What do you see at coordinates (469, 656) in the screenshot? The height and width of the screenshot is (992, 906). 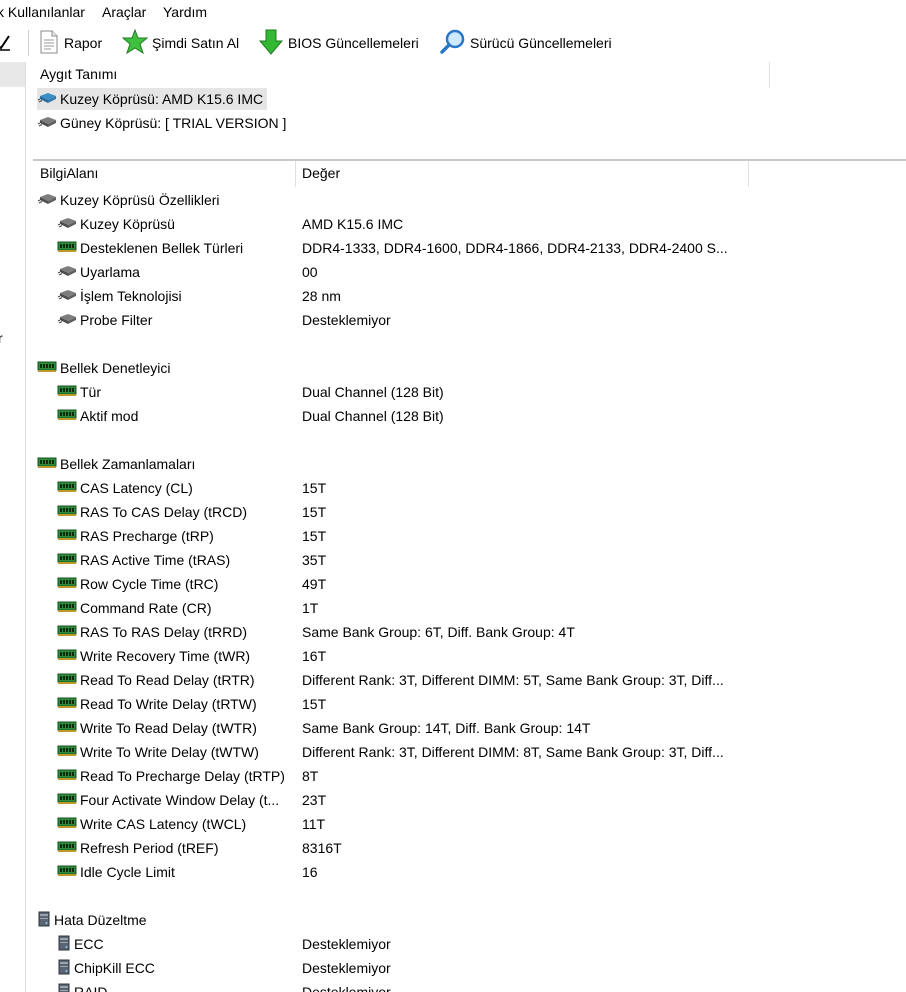 I see `info-row: Write Recovery Time (tWR) 16T` at bounding box center [469, 656].